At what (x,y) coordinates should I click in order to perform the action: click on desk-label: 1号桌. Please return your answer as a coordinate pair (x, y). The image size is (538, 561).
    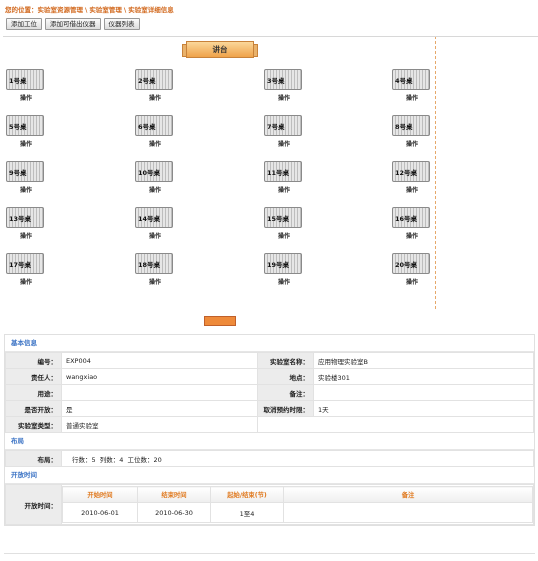
    Looking at the image, I should click on (25, 79).